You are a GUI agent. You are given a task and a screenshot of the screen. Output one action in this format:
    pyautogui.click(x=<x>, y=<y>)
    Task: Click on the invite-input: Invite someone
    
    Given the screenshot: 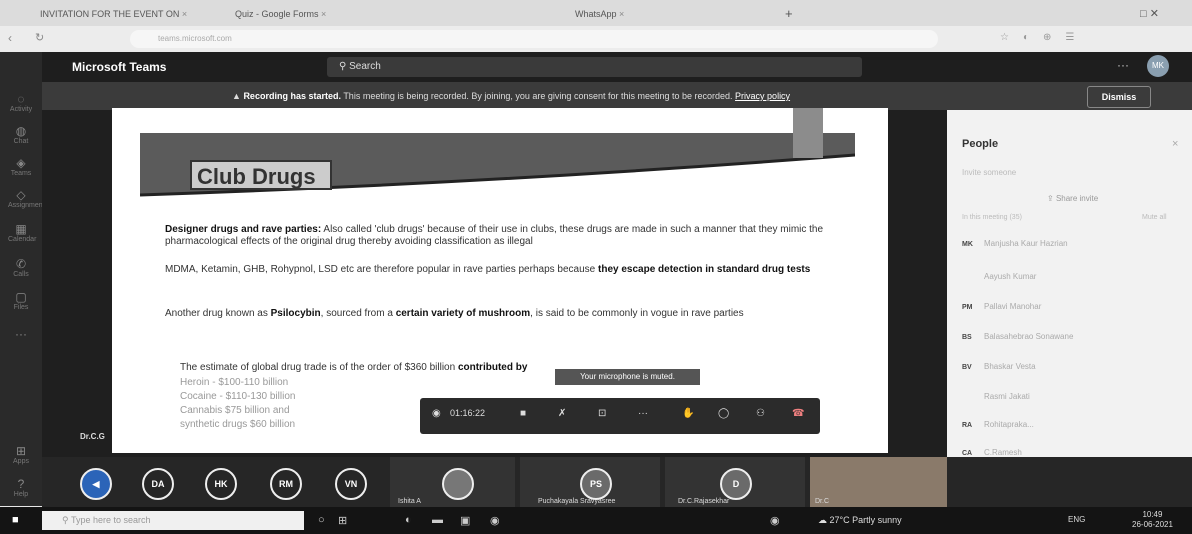 What is the action you would take?
    pyautogui.click(x=989, y=172)
    